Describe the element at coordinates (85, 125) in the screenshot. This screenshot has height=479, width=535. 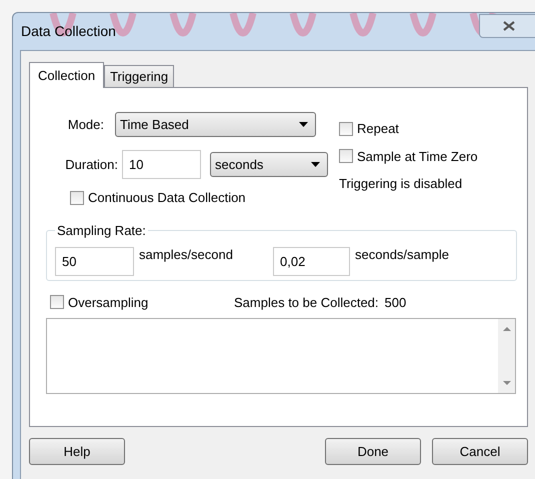
I see `field-label: Mode:` at that location.